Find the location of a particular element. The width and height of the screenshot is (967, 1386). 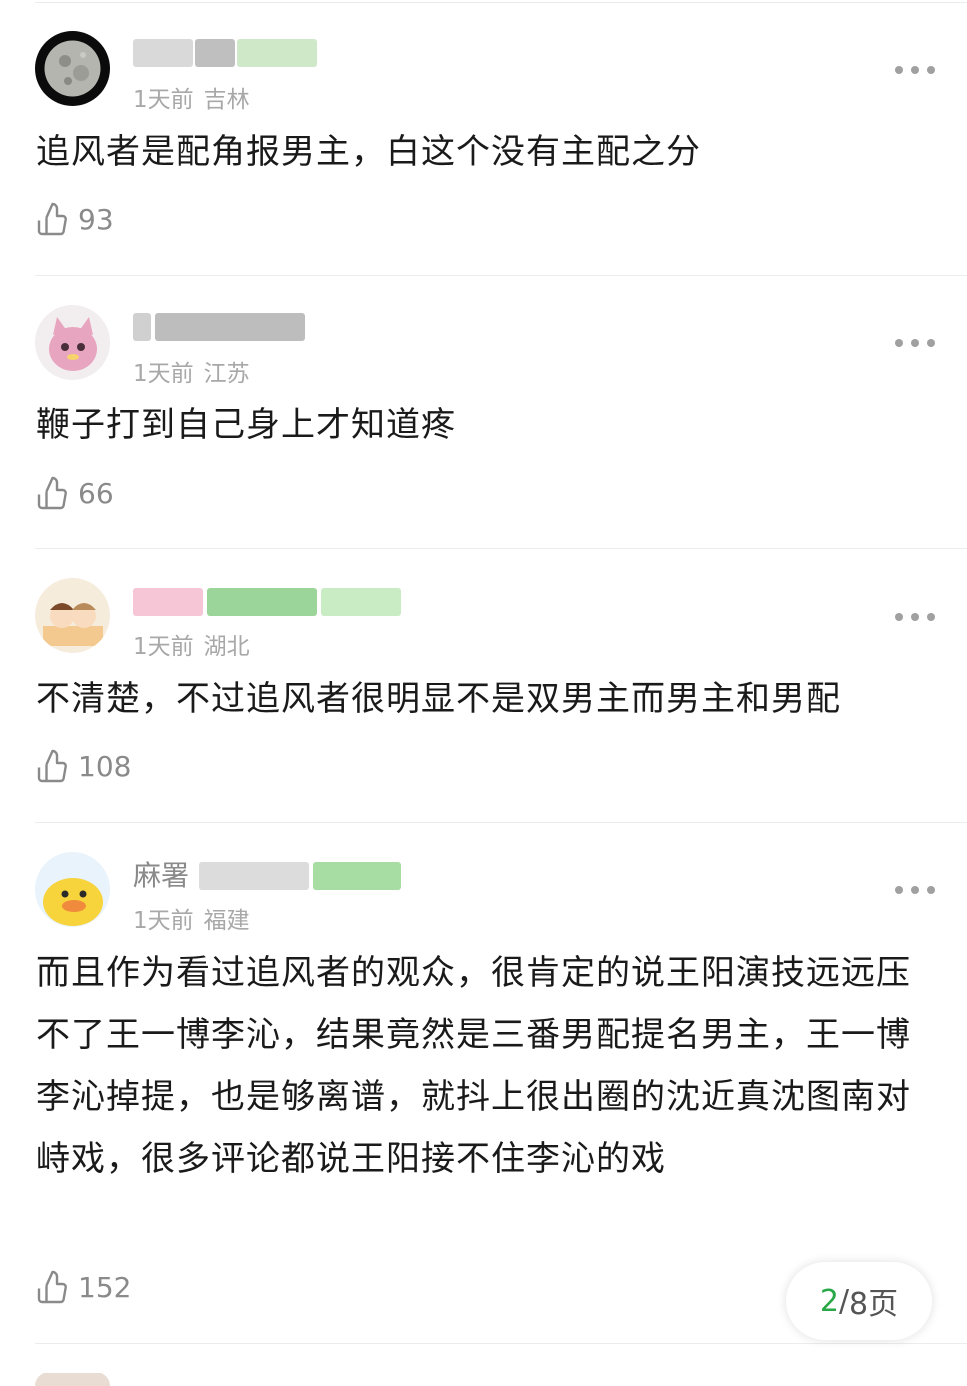

comment-meta: 1天前 江苏 is located at coordinates (191, 374).